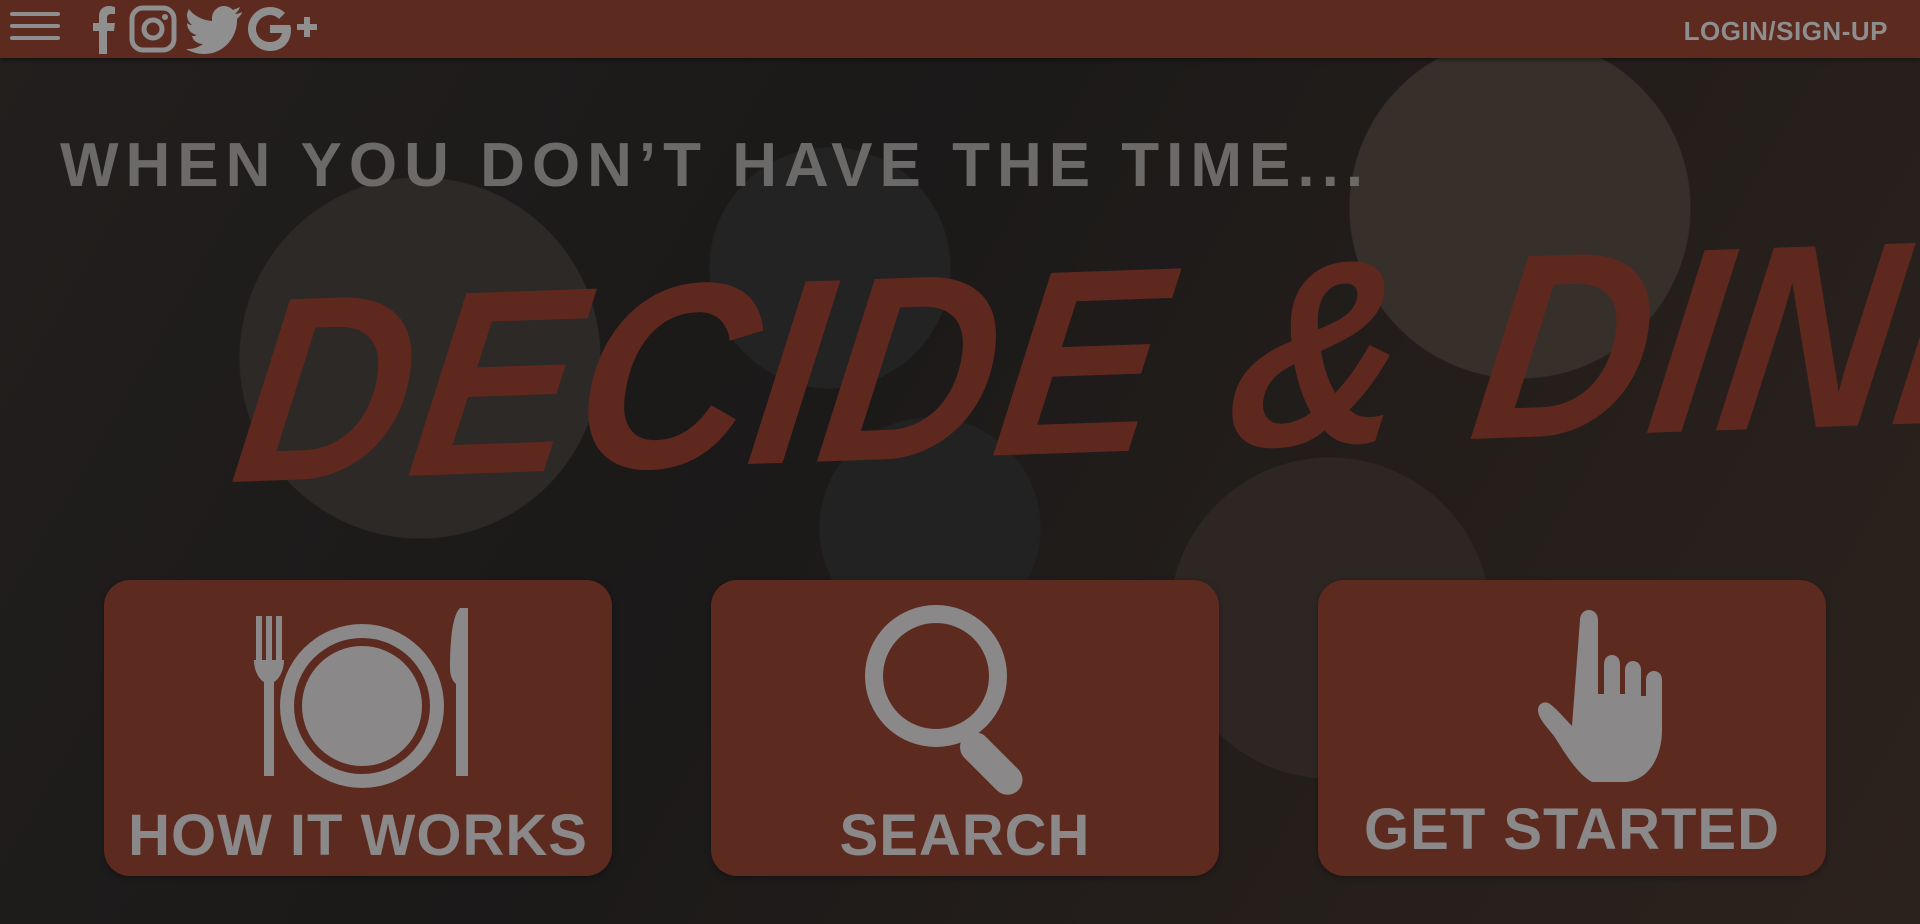 Image resolution: width=1920 pixels, height=924 pixels. Describe the element at coordinates (960, 29) in the screenshot. I see `top-navbar: LOGIN/SIGN-UP` at that location.